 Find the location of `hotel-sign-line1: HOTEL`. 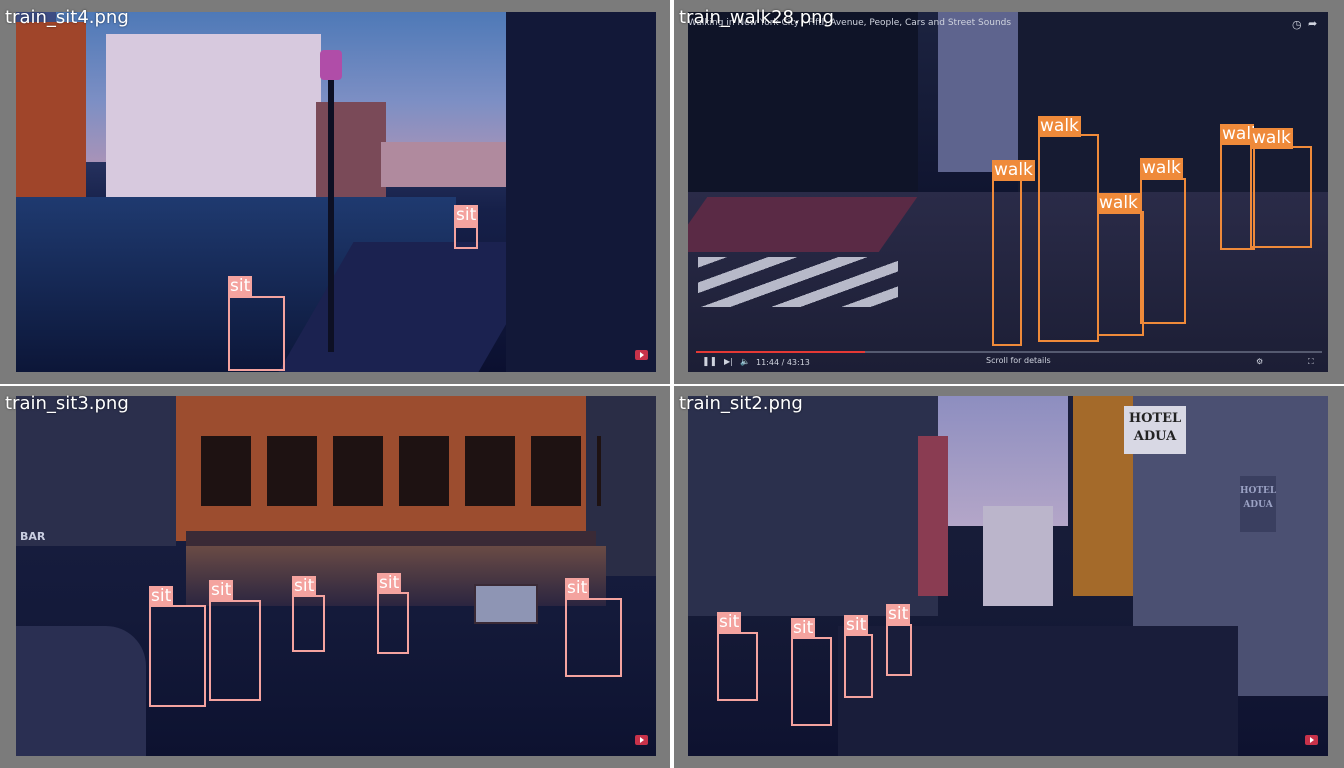

hotel-sign-line1: HOTEL is located at coordinates (1155, 418).